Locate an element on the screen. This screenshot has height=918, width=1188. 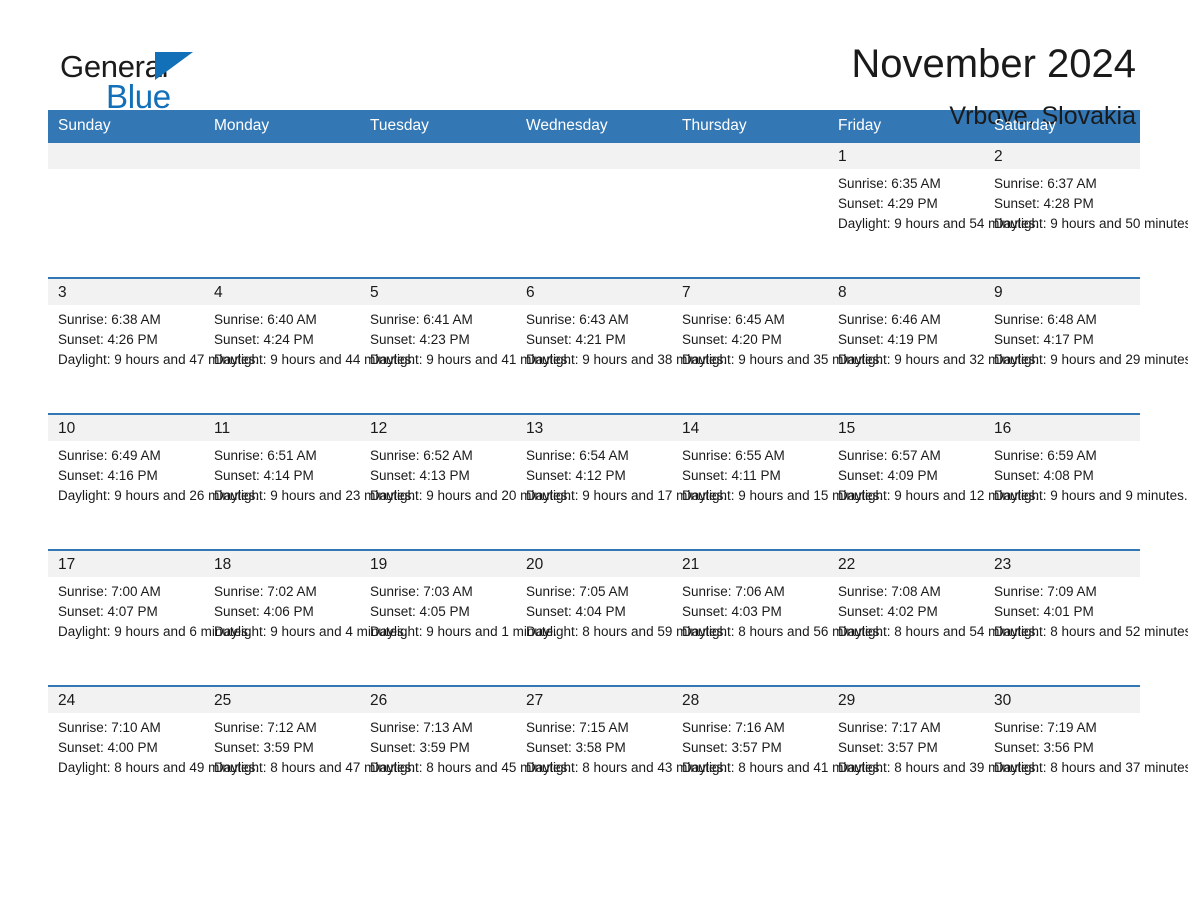
daylight-text: Daylight: 8 hours and 59 minutes. is located at coordinates (627, 631).